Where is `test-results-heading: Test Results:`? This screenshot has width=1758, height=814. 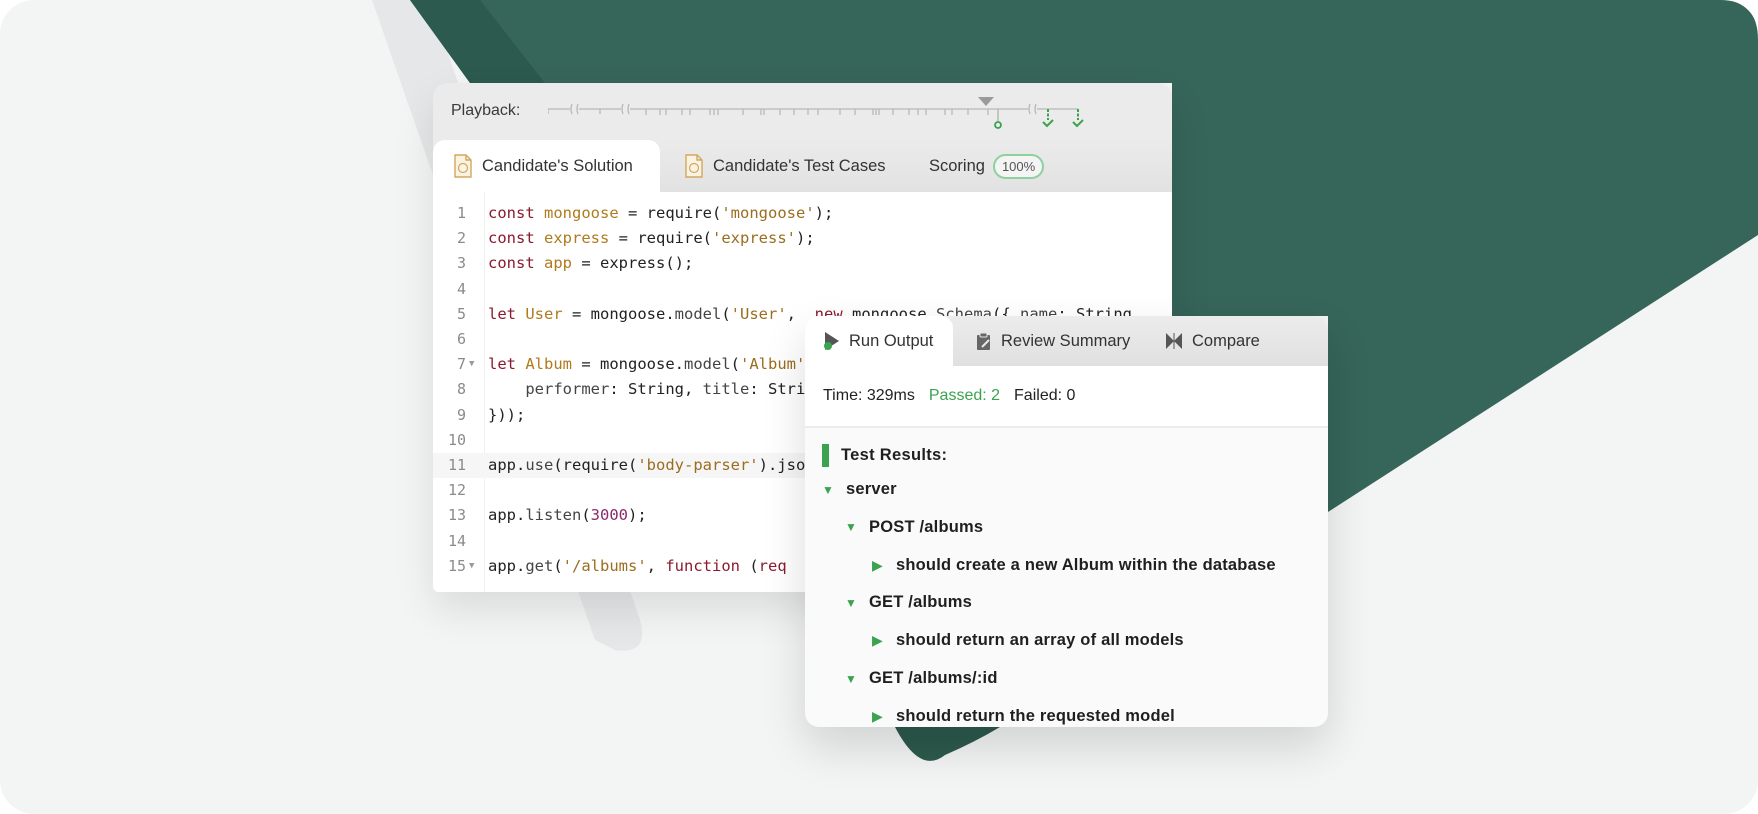 test-results-heading: Test Results: is located at coordinates (884, 455).